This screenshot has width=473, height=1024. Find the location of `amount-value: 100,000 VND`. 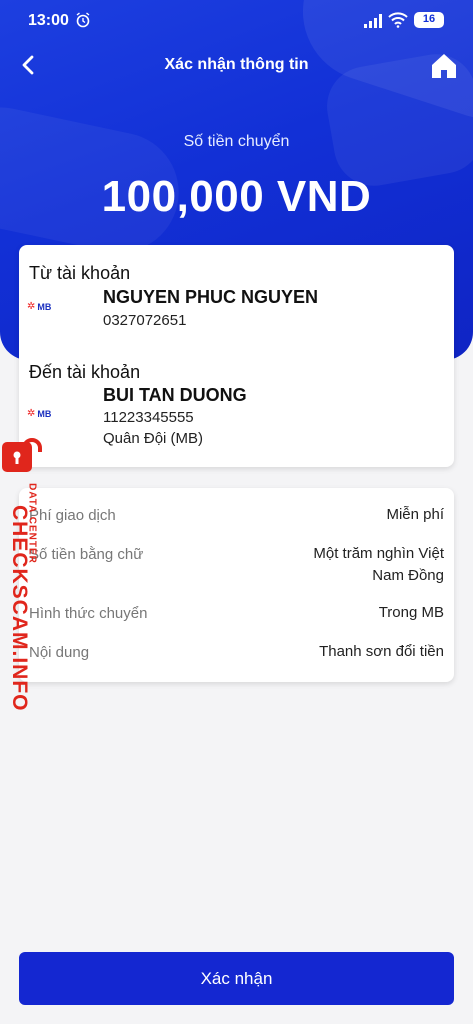

amount-value: 100,000 VND is located at coordinates (236, 196).